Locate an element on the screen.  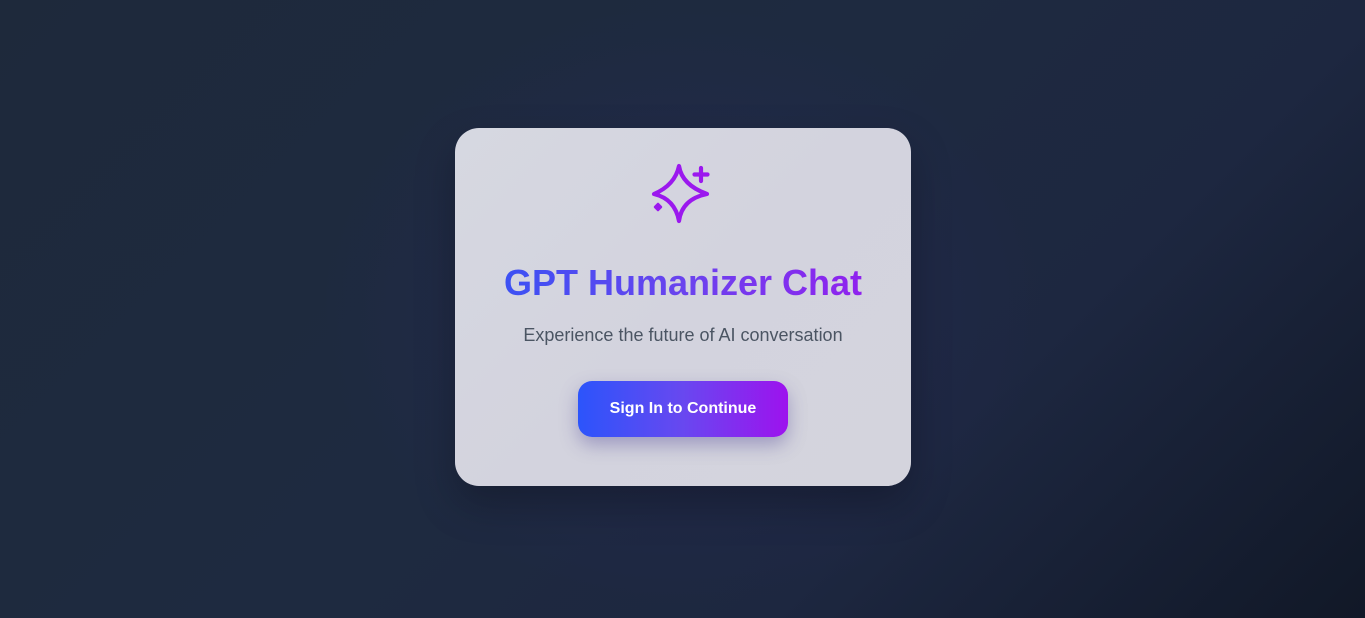
sign-in-button: Sign In to Continue is located at coordinates (683, 409).